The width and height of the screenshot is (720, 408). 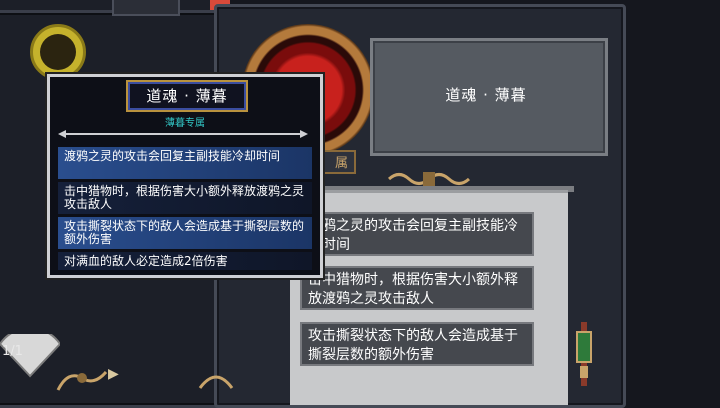 What do you see at coordinates (185, 123) in the screenshot?
I see `tooltip-subtitle: 薄暮专属` at bounding box center [185, 123].